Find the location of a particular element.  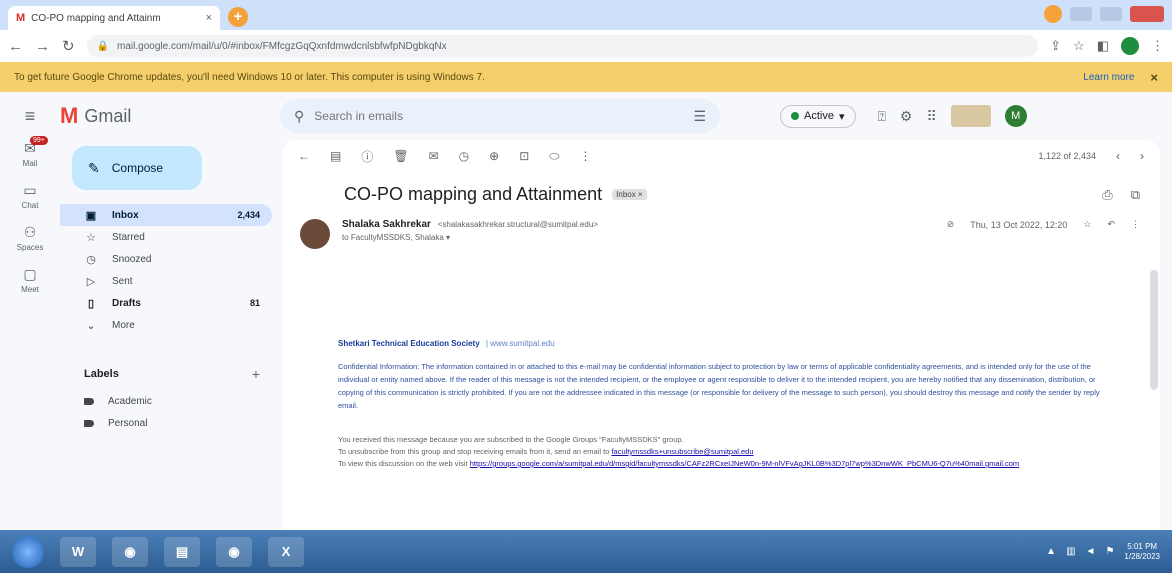

support-icon: ⍰ is located at coordinates (882, 116).